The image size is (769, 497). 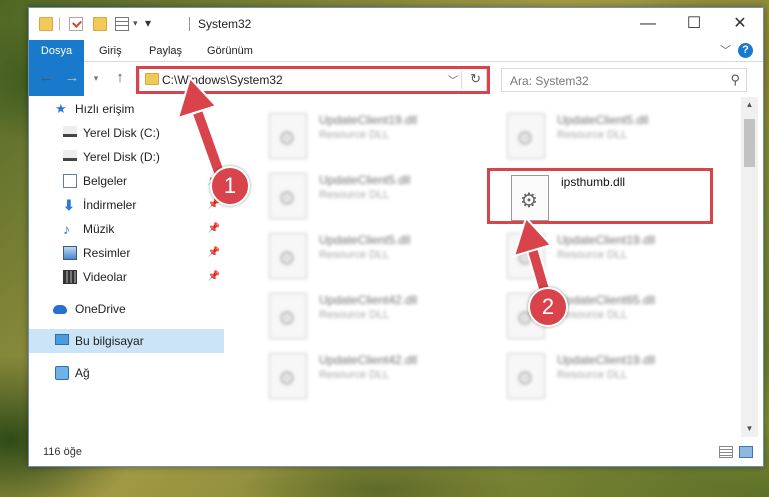 What do you see at coordinates (548, 307) in the screenshot?
I see `step-2-badge: 2` at bounding box center [548, 307].